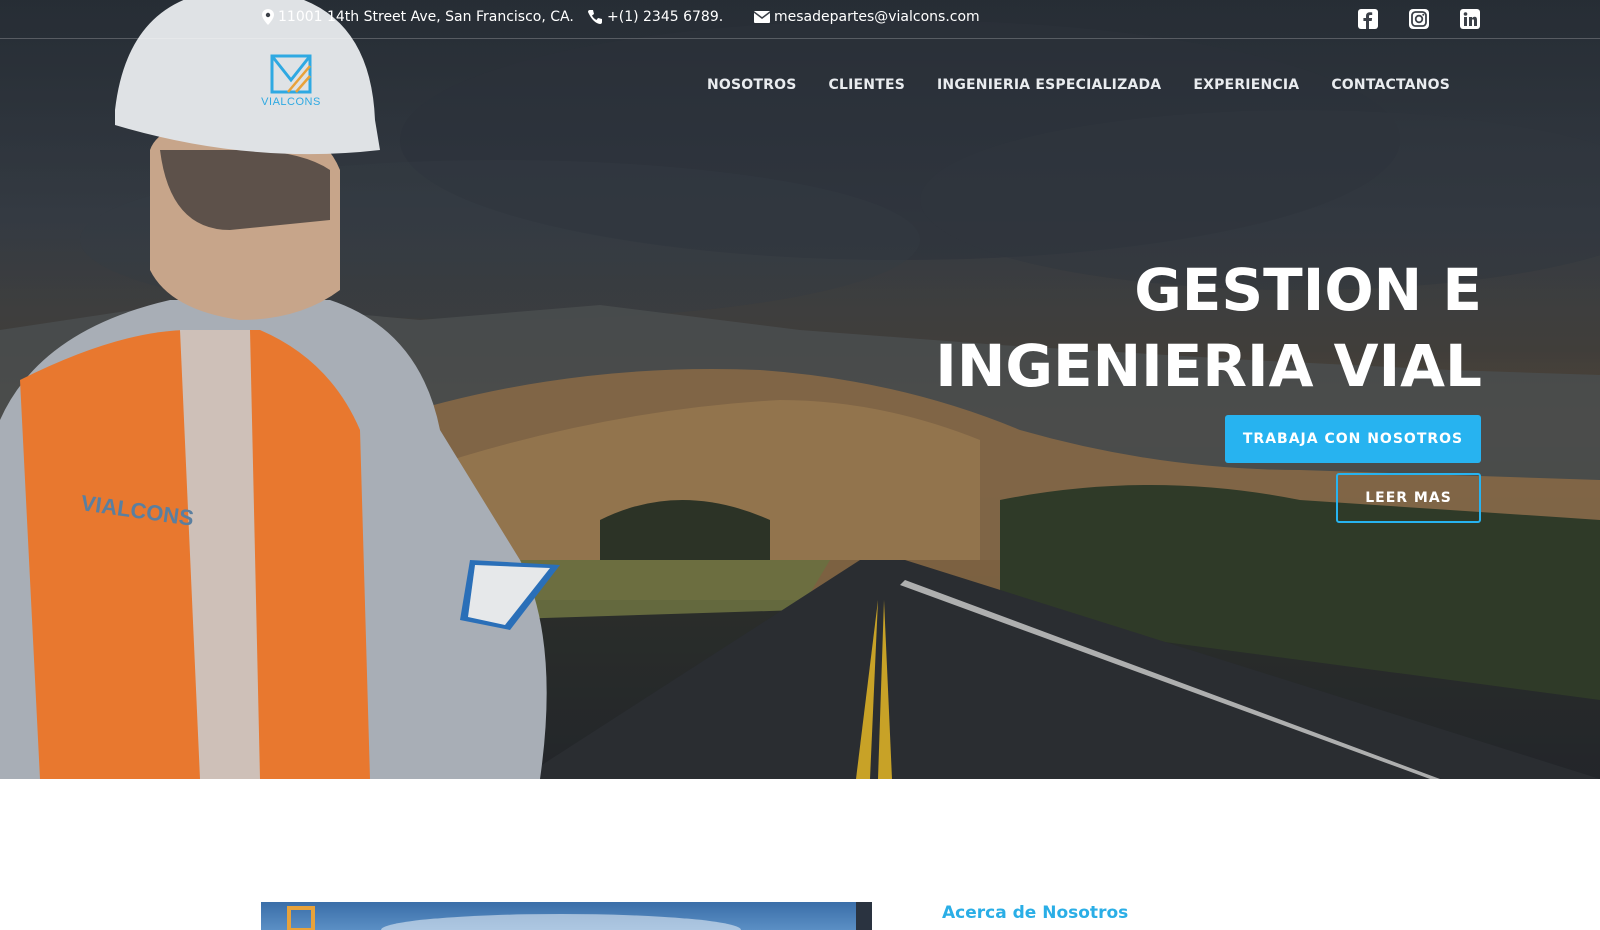 The width and height of the screenshot is (1600, 930). I want to click on linkedin-icon, so click(1470, 19).